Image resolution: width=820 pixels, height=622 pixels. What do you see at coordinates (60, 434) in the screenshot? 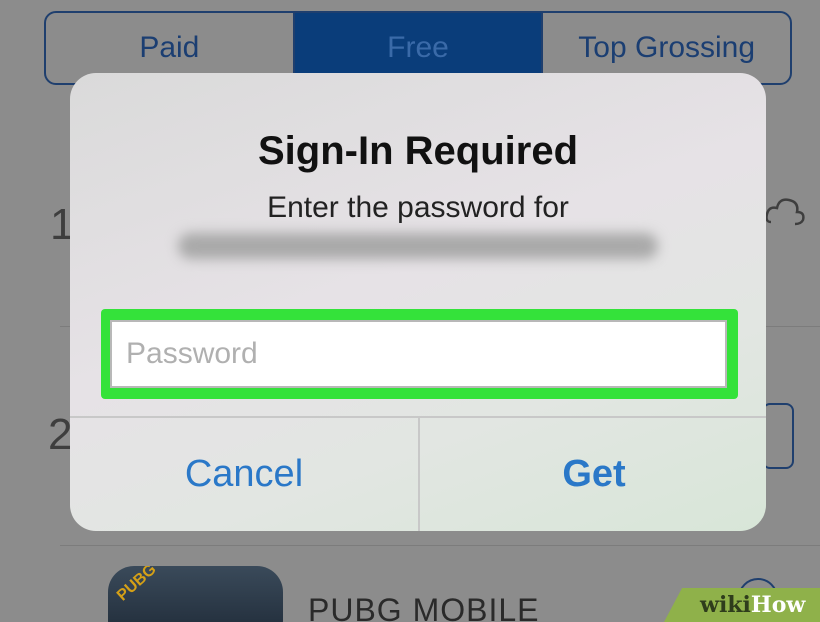
I see `rank-number-2: 2` at bounding box center [60, 434].